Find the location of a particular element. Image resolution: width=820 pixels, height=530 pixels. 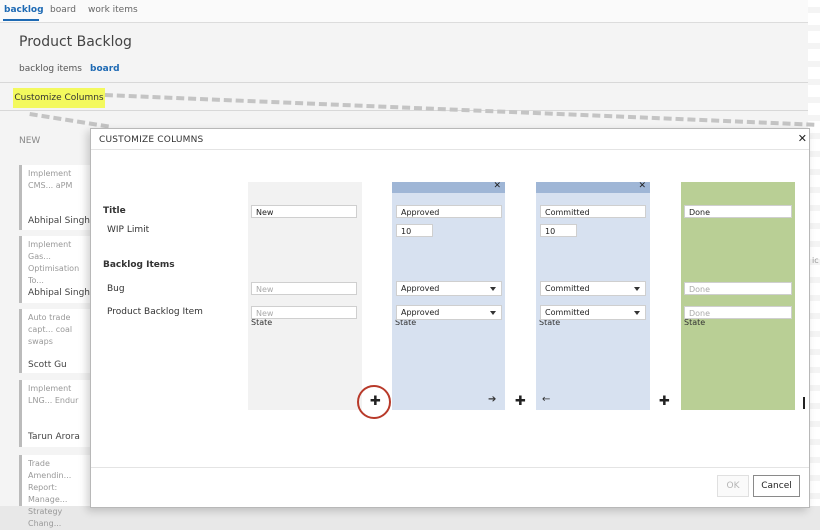

column-approved: ✕ Approved 10 State Approved Approved ➔ is located at coordinates (448, 295).